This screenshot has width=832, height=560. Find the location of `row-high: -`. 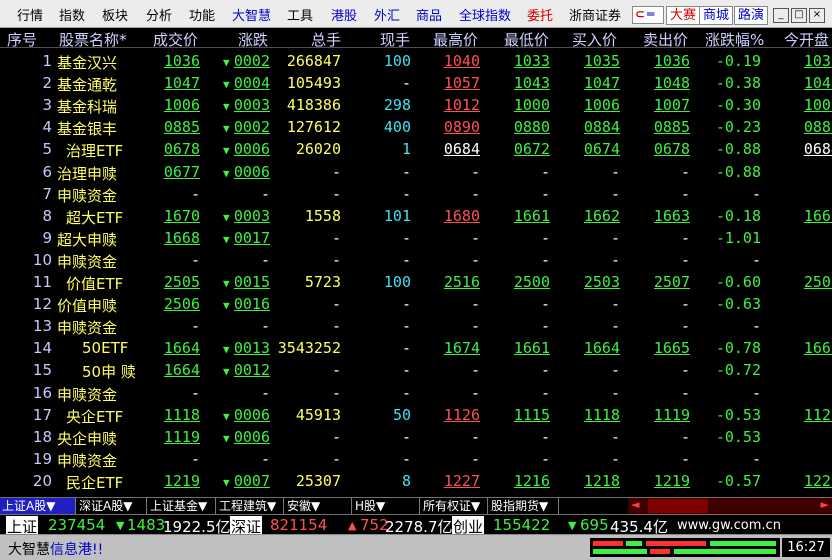

row-high: - is located at coordinates (475, 193).